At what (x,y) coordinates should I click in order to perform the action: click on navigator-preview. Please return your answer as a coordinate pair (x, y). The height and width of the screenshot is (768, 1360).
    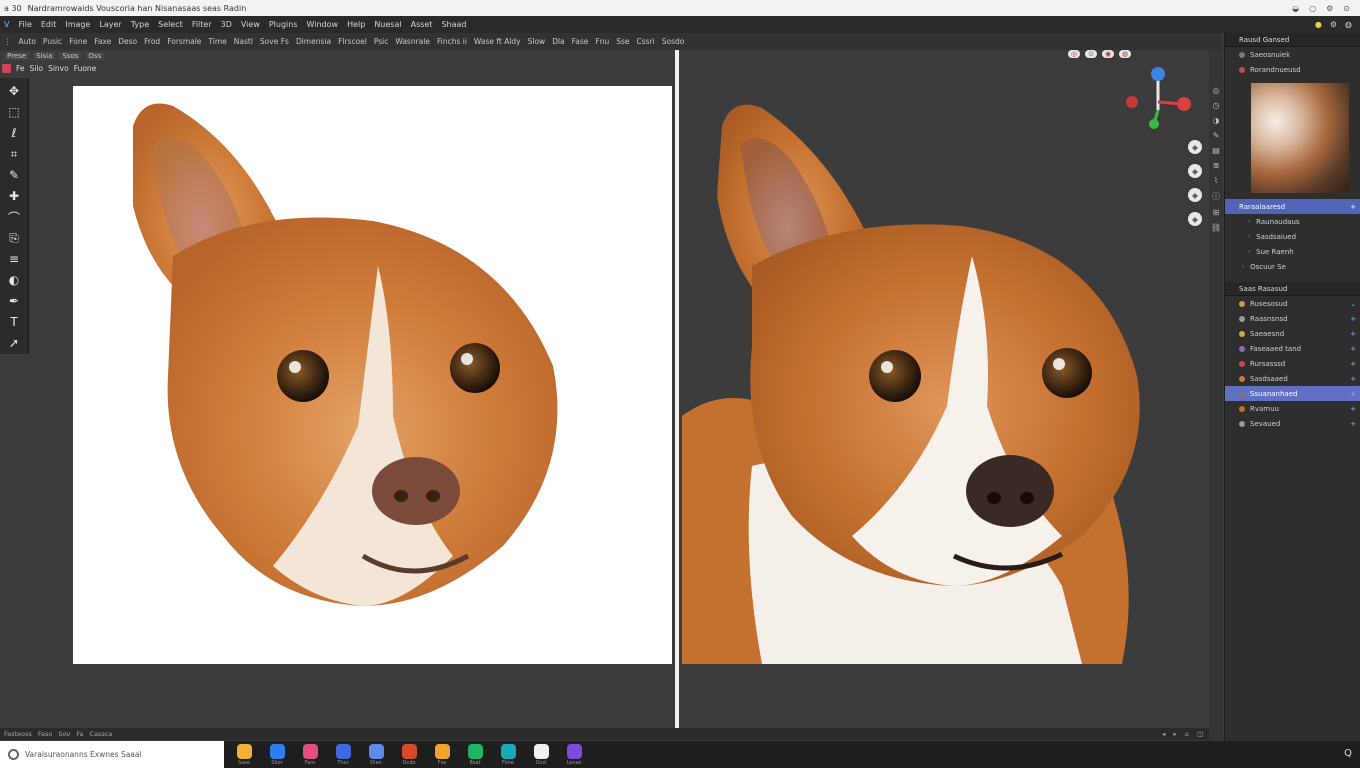
    Looking at the image, I should click on (1300, 138).